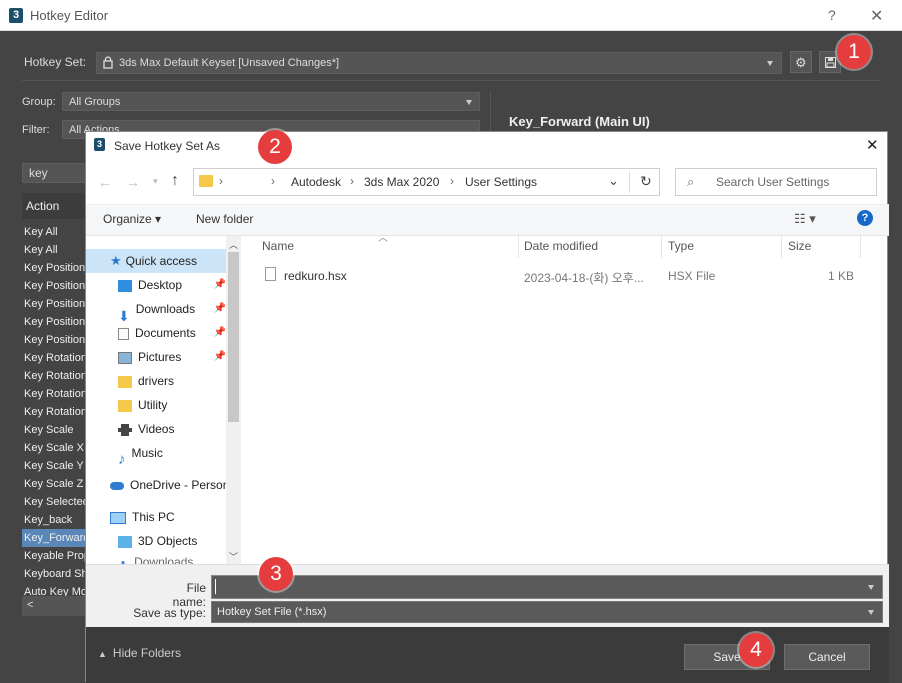  What do you see at coordinates (561, 246) in the screenshot?
I see `column-date: Date modified` at bounding box center [561, 246].